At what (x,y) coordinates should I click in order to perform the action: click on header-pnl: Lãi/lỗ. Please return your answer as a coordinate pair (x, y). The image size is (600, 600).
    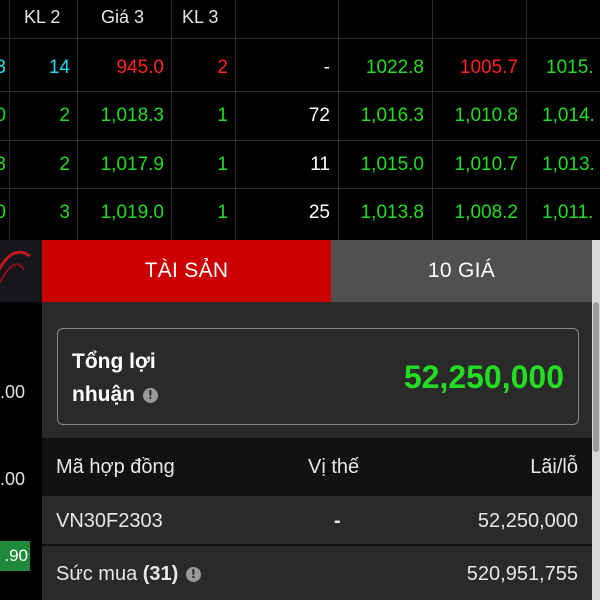
    Looking at the image, I should click on (554, 466).